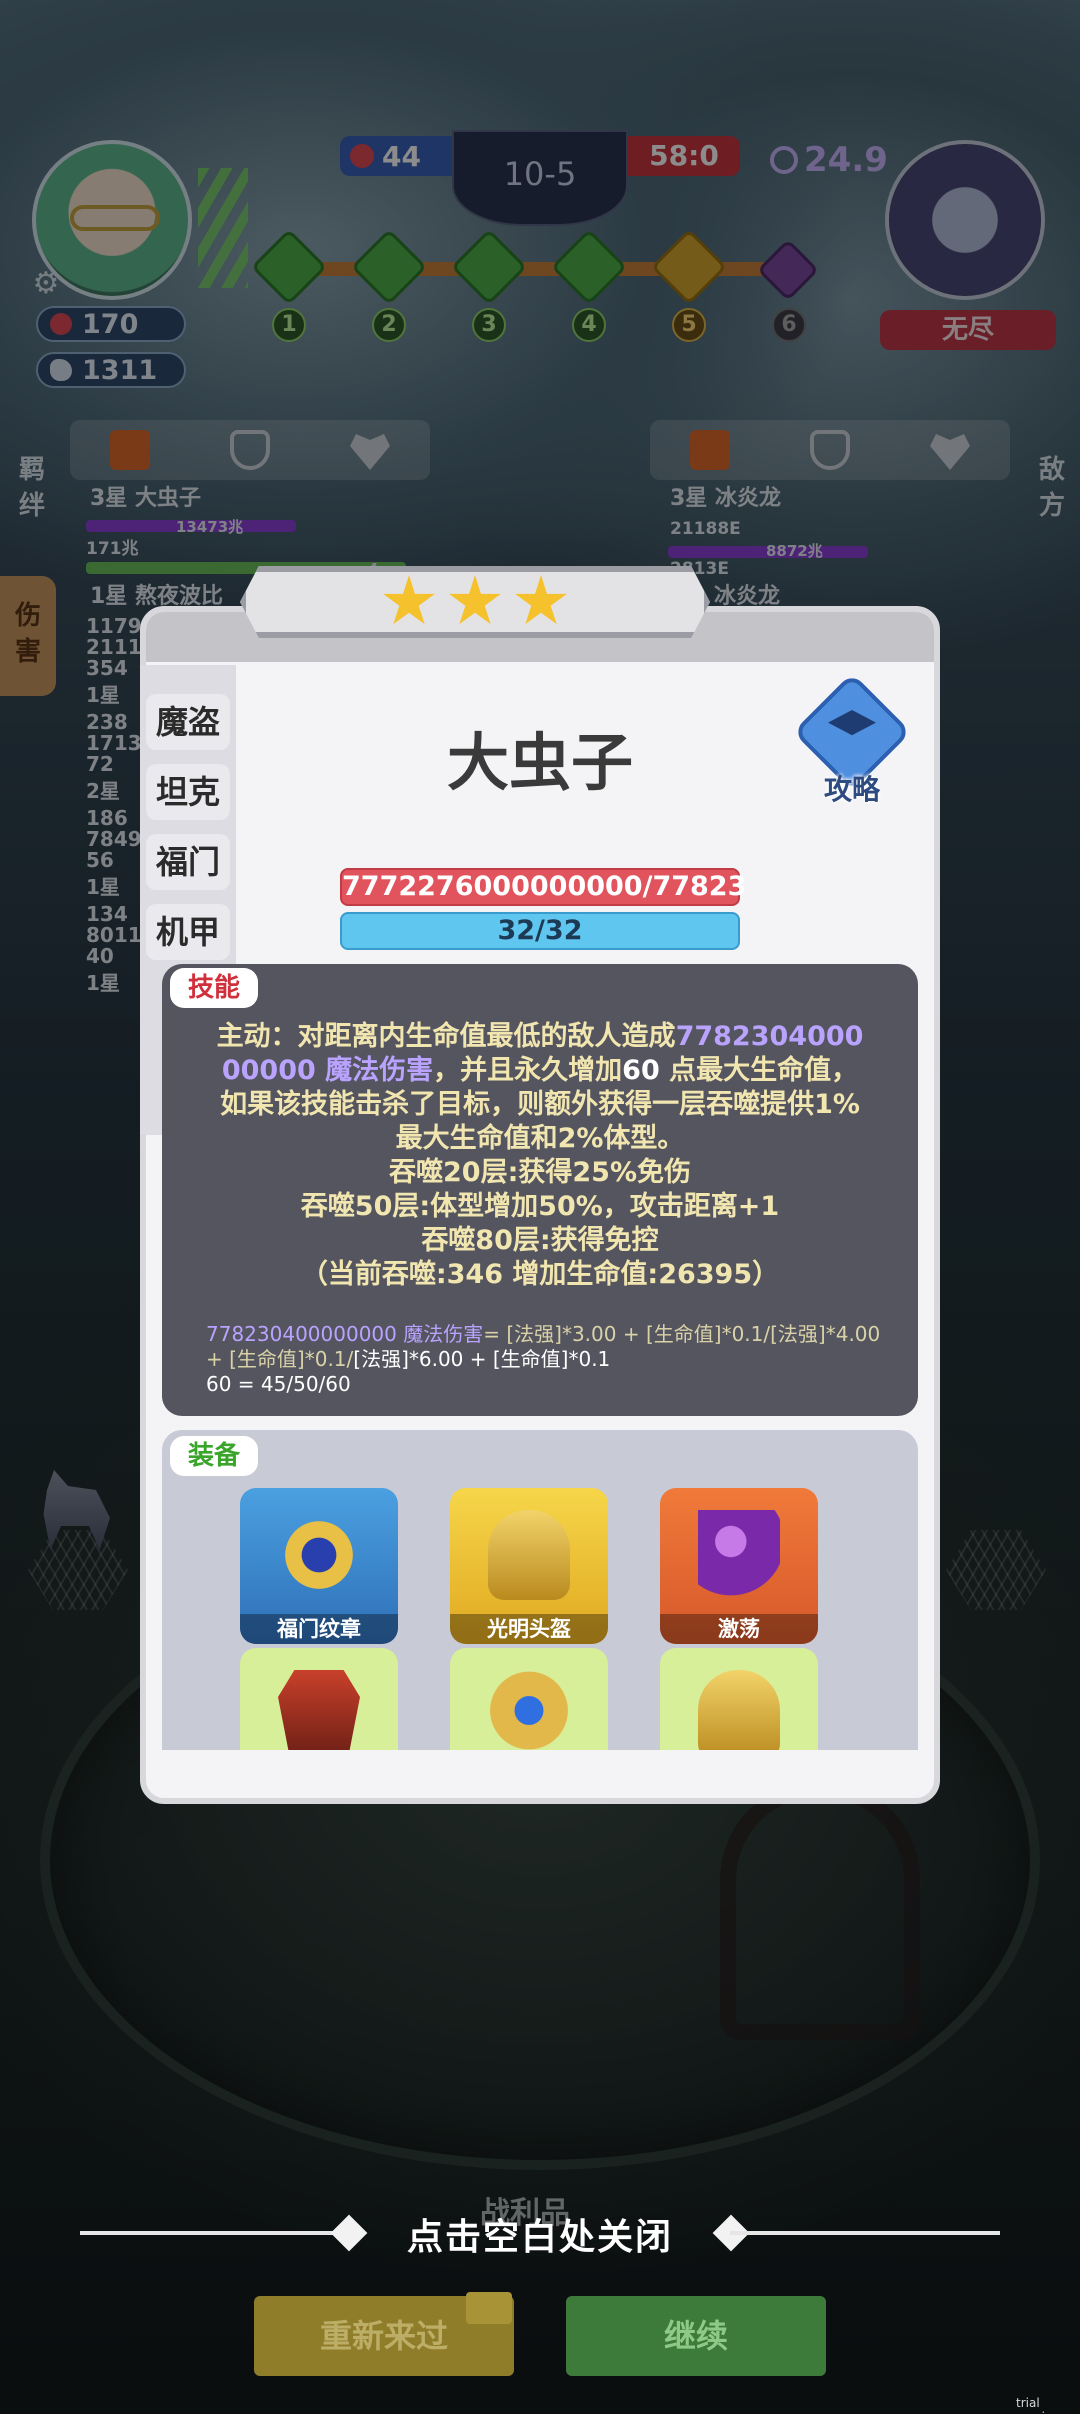 Image resolution: width=1080 pixels, height=2414 pixels. What do you see at coordinates (214, 988) in the screenshot?
I see `skill-tag: 技能` at bounding box center [214, 988].